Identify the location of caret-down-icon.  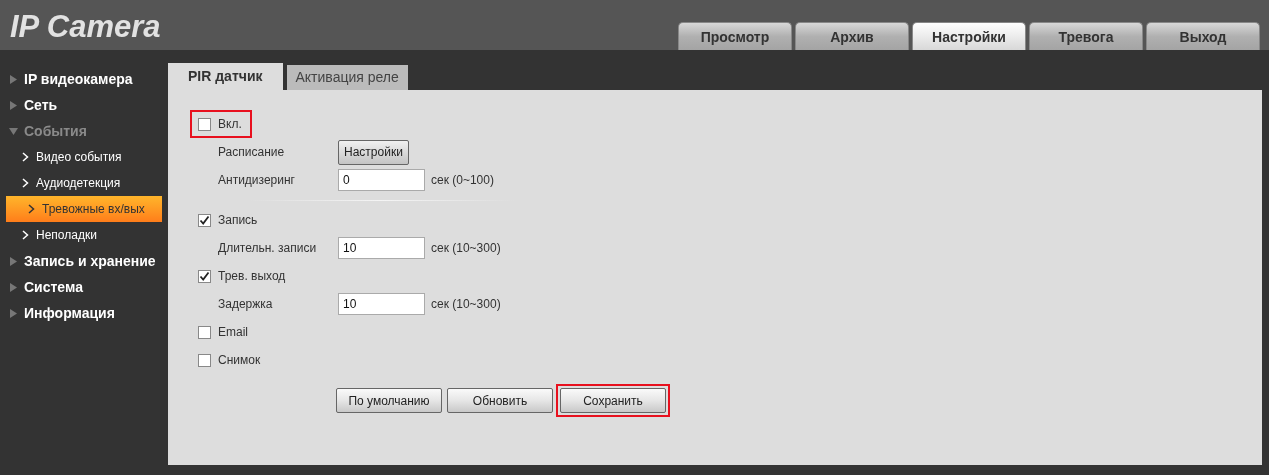
(13, 131).